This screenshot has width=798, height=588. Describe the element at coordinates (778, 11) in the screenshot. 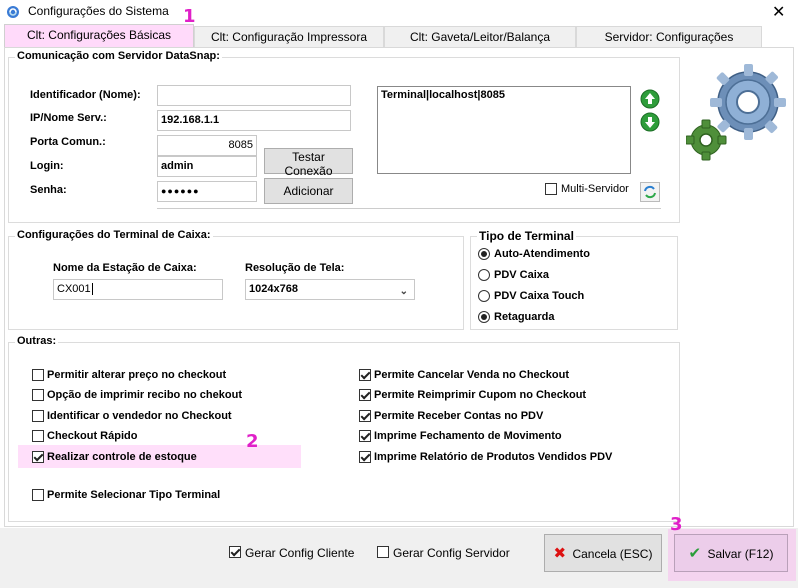

I see `close-icon: ✕` at that location.